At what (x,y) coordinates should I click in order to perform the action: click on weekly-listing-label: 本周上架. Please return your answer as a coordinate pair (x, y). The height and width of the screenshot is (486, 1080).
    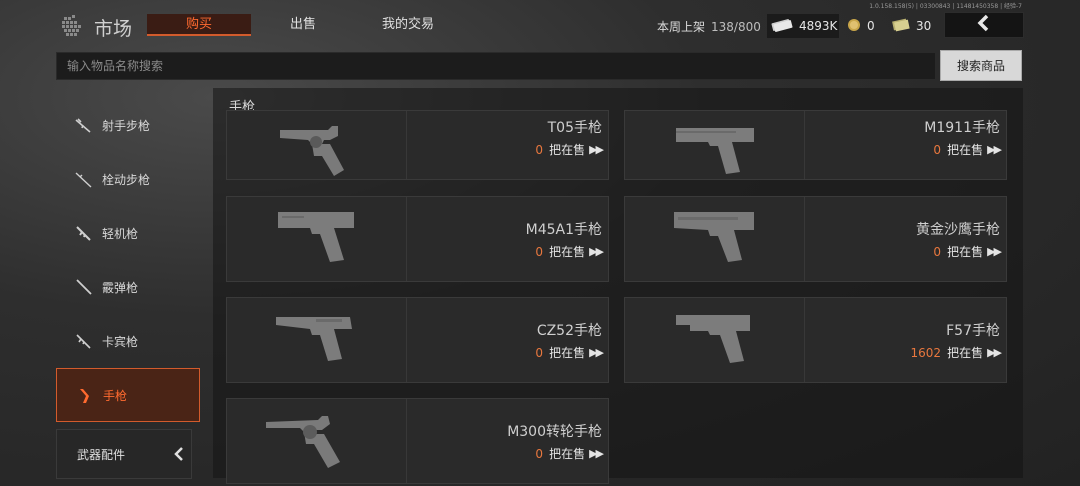
    Looking at the image, I should click on (681, 27).